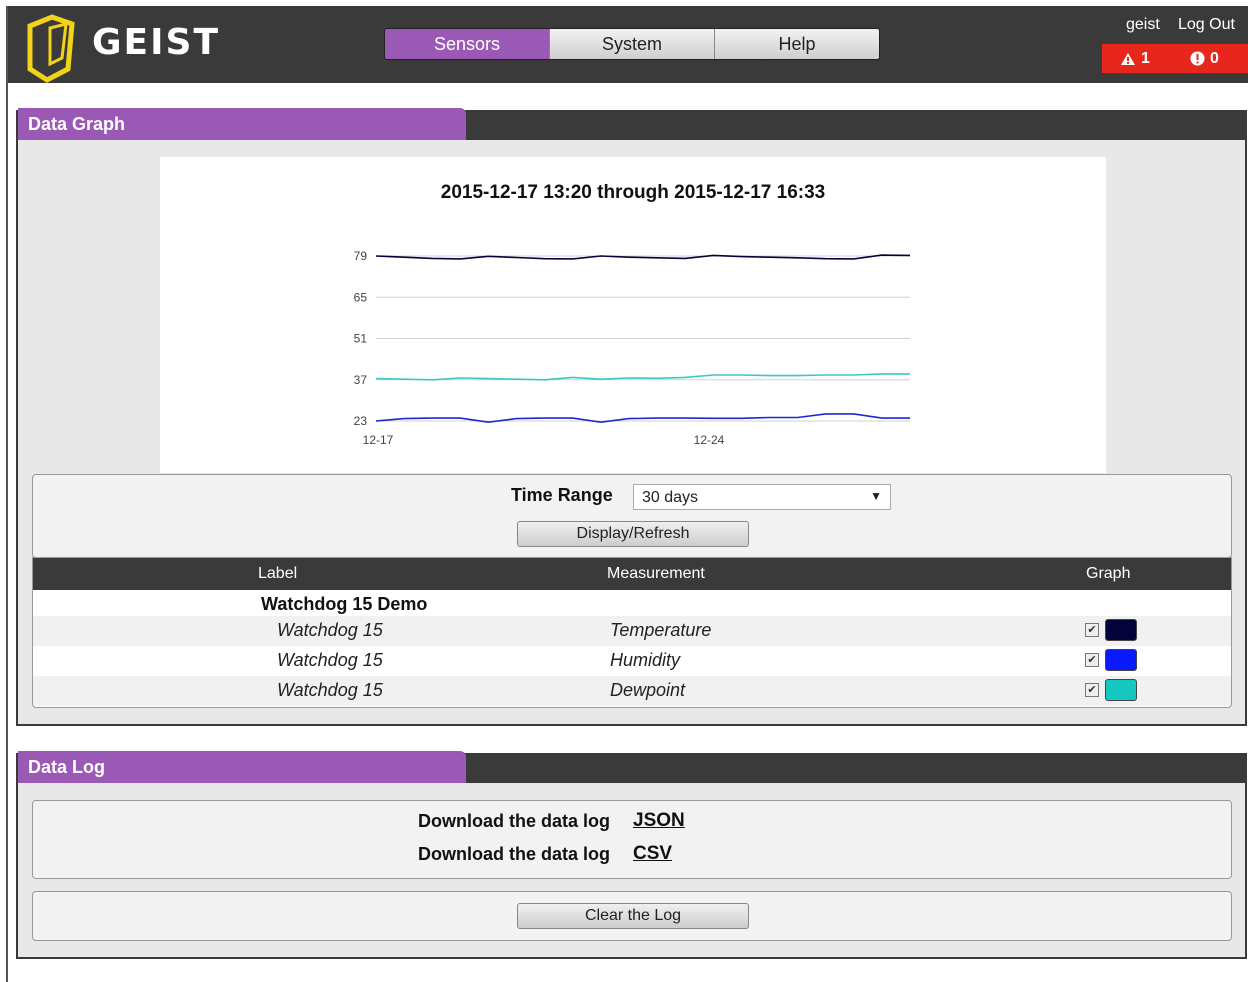 This screenshot has width=1248, height=982. Describe the element at coordinates (51, 48) in the screenshot. I see `logo-hexagon-icon` at that location.